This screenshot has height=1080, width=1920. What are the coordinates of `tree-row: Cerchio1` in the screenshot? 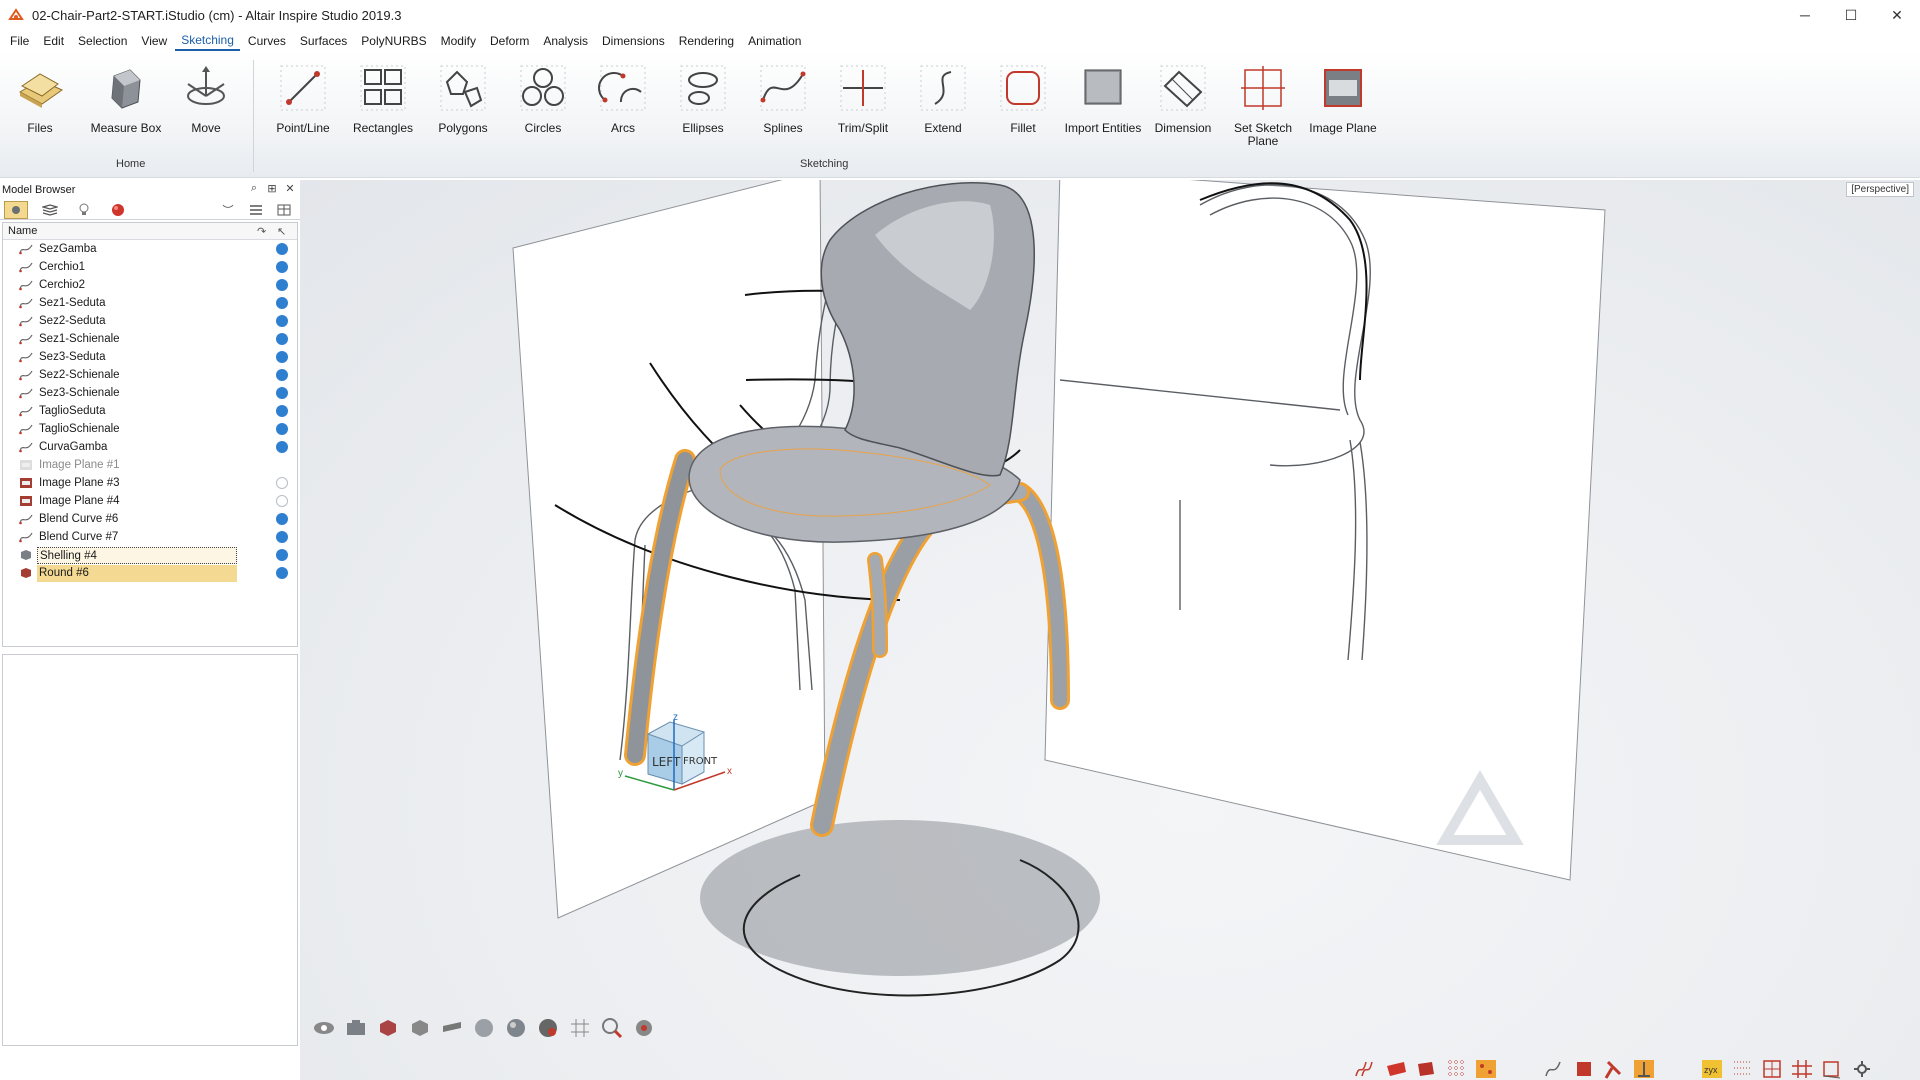 It's located at (150, 267).